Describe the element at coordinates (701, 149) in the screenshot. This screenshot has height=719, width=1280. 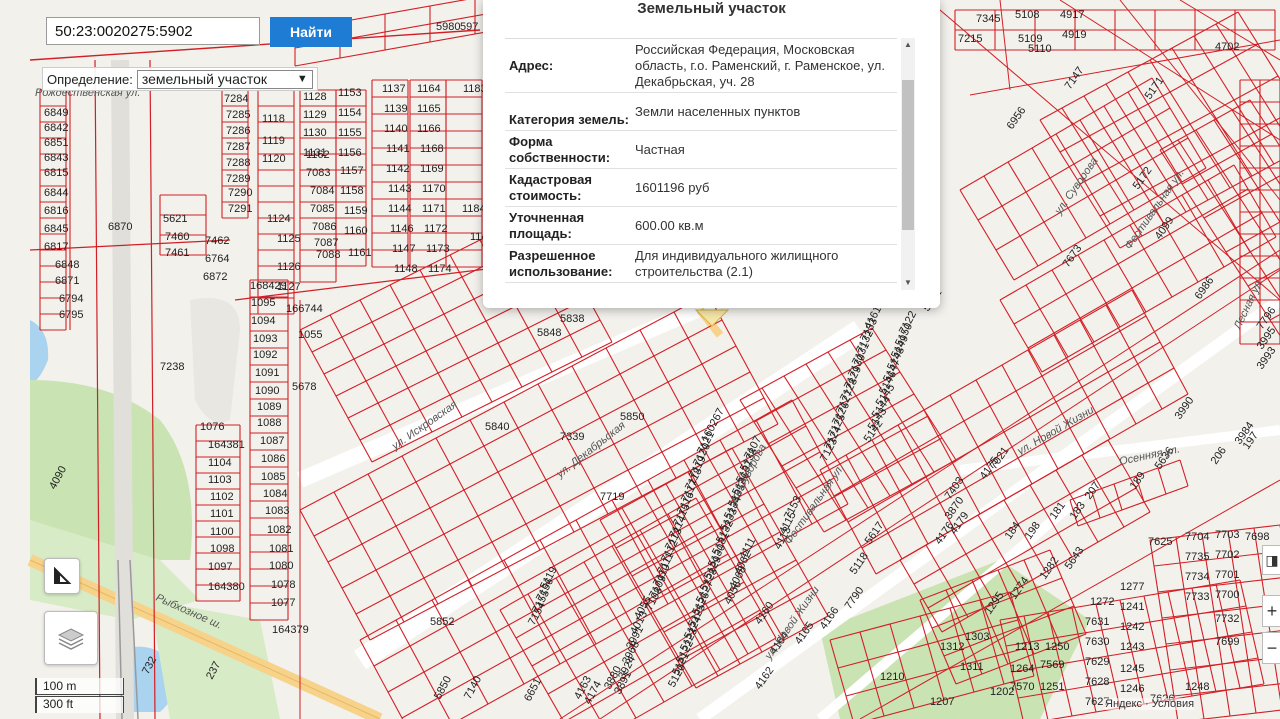
I see `info-row: Форма собственности: Частная` at that location.